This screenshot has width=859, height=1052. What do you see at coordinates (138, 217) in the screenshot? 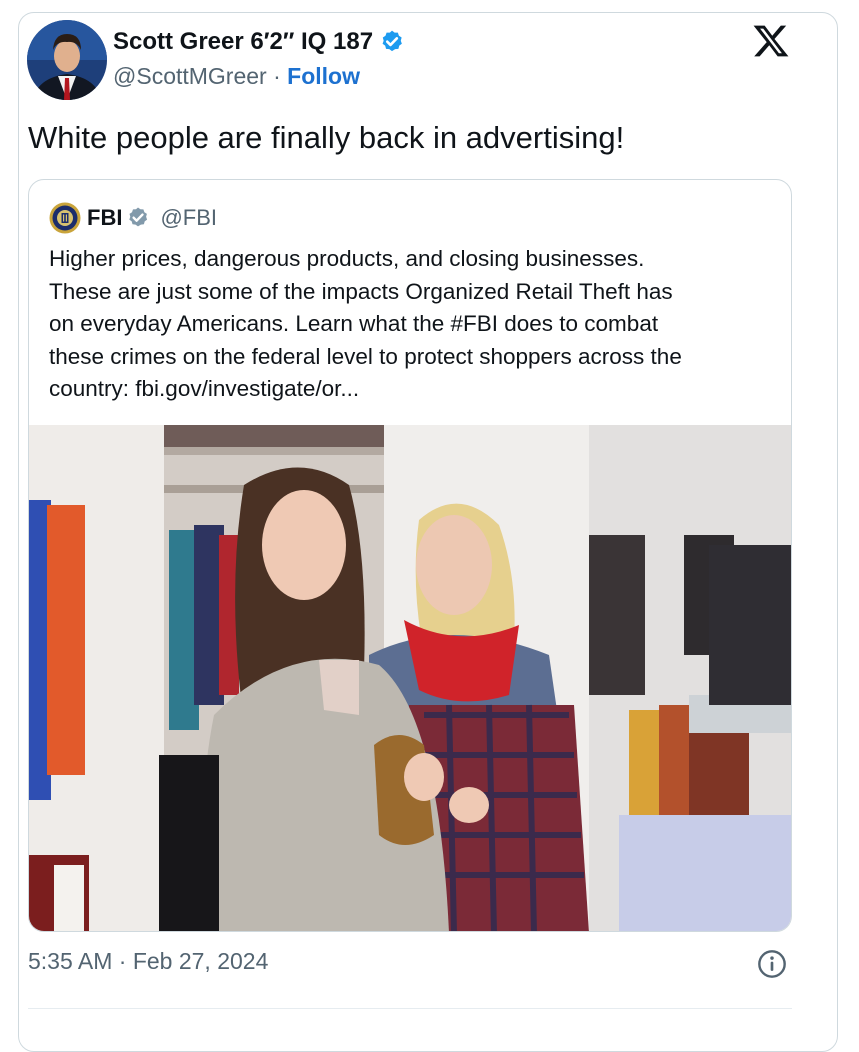
I see `gray-verified-badge-icon` at bounding box center [138, 217].